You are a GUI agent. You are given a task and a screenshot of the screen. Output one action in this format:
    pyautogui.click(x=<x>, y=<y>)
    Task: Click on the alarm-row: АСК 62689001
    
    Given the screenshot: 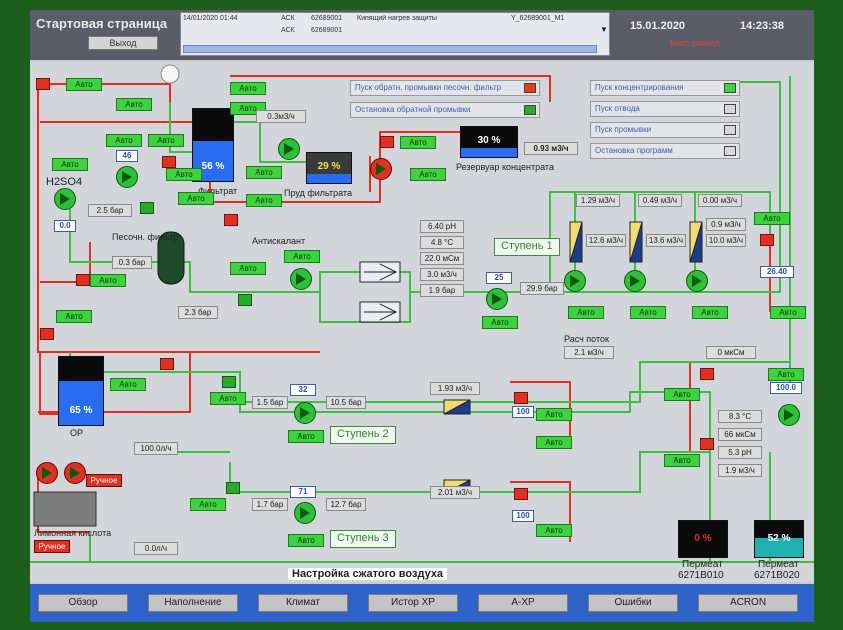 What is the action you would take?
    pyautogui.click(x=391, y=32)
    